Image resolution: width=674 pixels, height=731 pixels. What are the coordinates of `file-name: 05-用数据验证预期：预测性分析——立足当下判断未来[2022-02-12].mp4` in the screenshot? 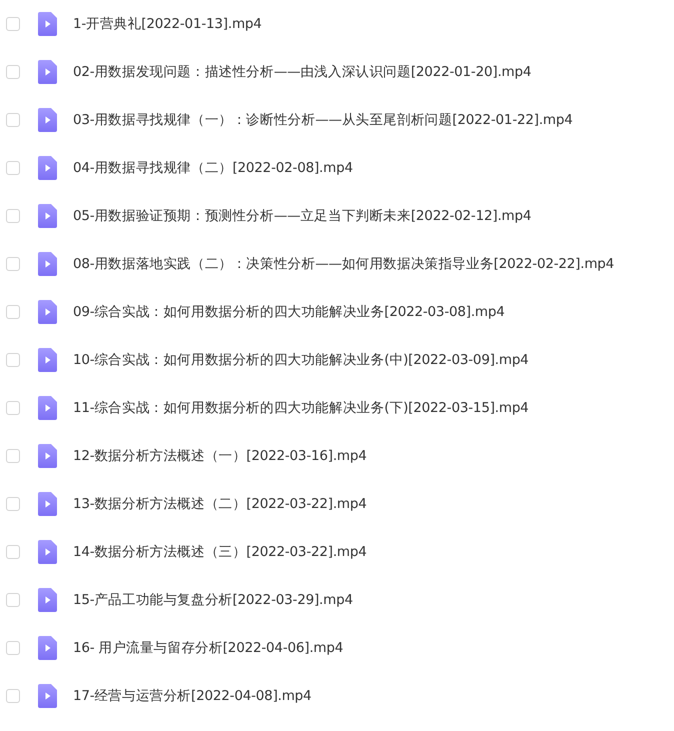 It's located at (302, 216).